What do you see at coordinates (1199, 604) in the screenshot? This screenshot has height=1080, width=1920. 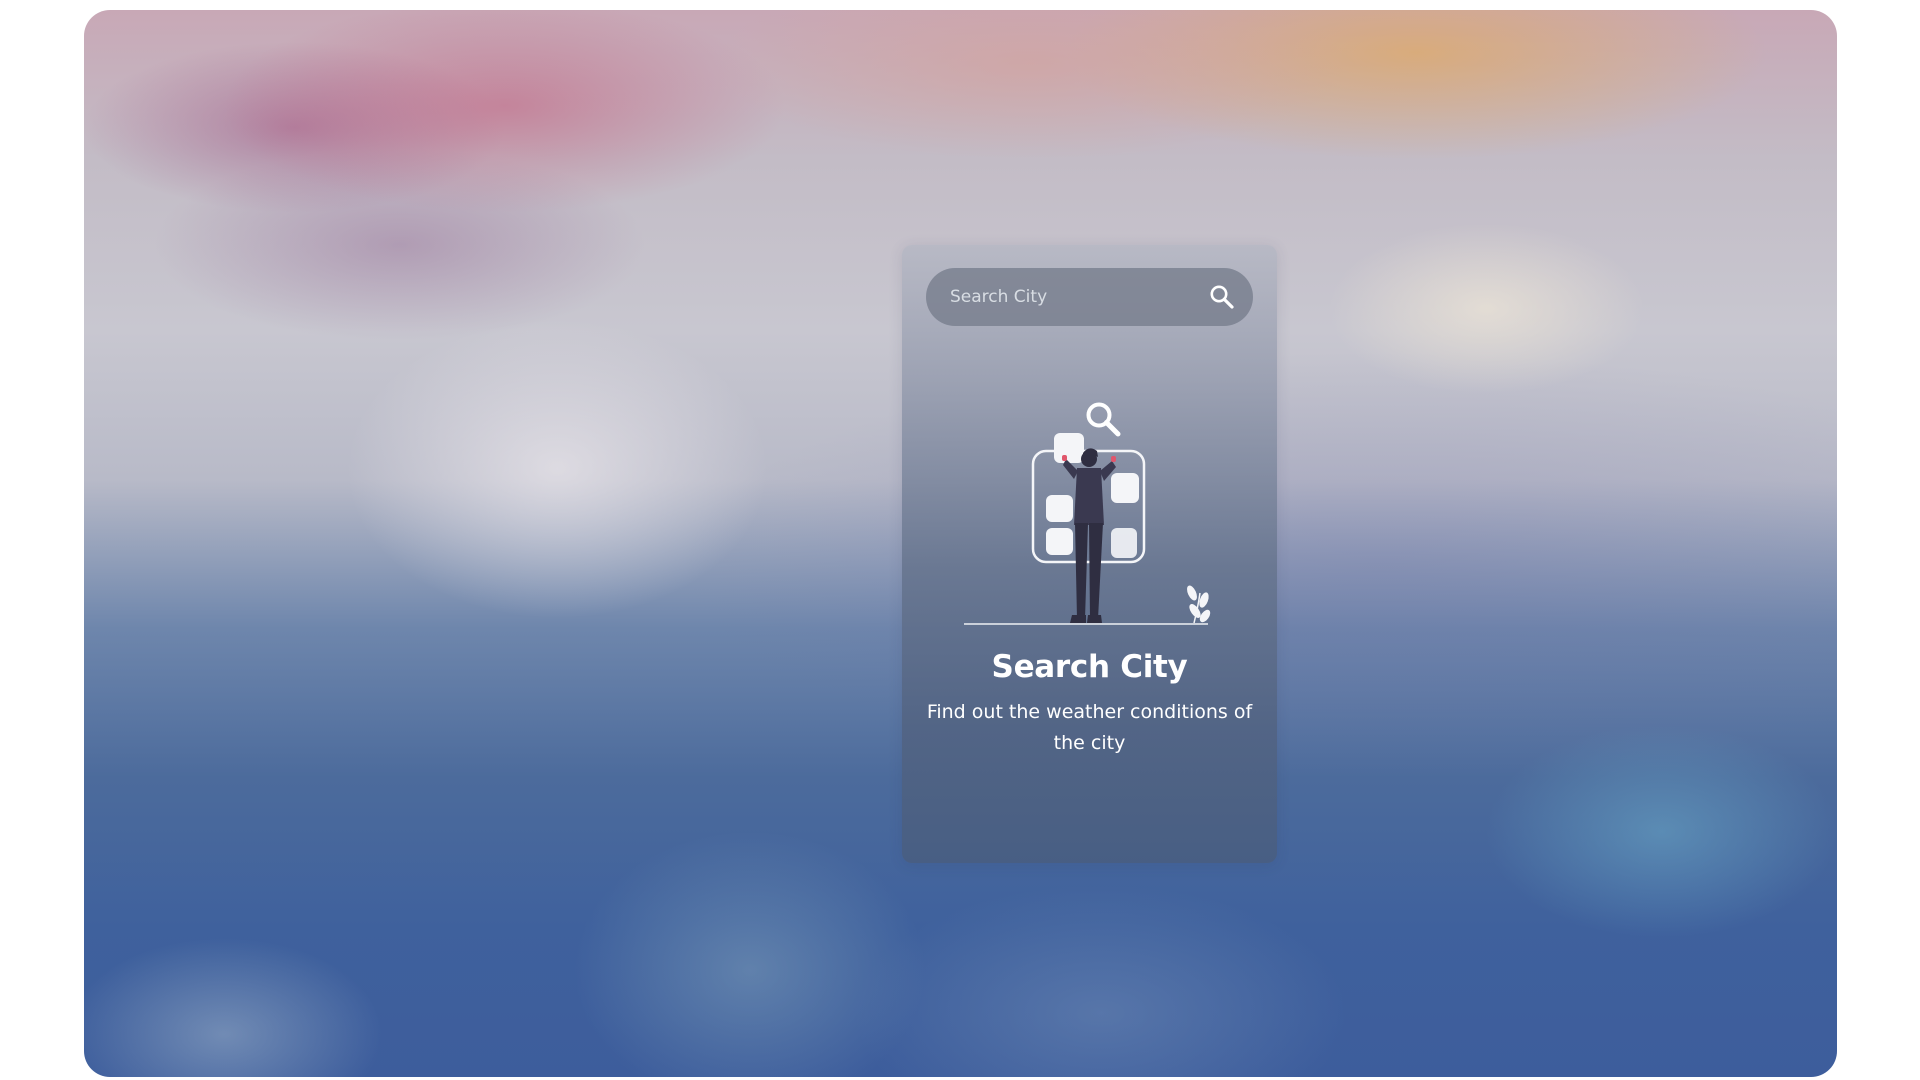 I see `plant-icon` at bounding box center [1199, 604].